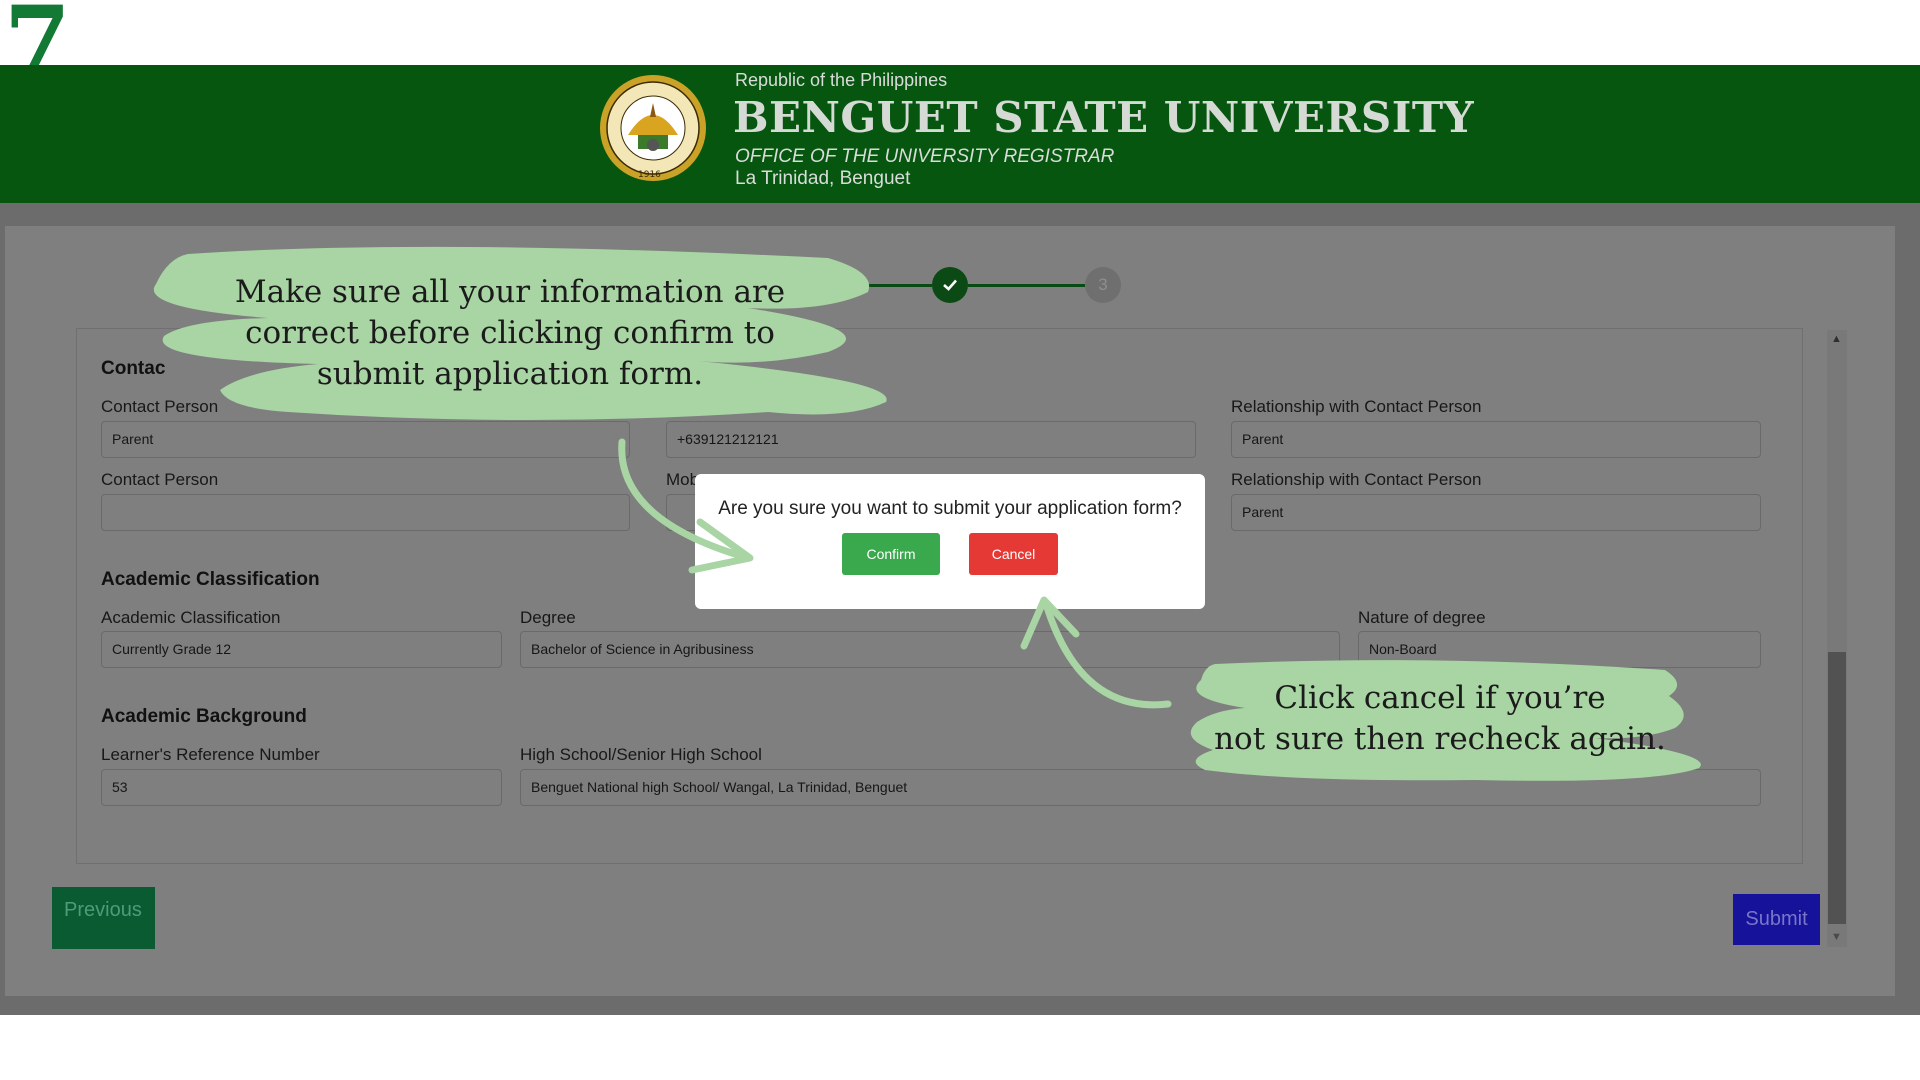  What do you see at coordinates (1356, 406) in the screenshot?
I see `relationship-label: Relationship with Contact Person` at bounding box center [1356, 406].